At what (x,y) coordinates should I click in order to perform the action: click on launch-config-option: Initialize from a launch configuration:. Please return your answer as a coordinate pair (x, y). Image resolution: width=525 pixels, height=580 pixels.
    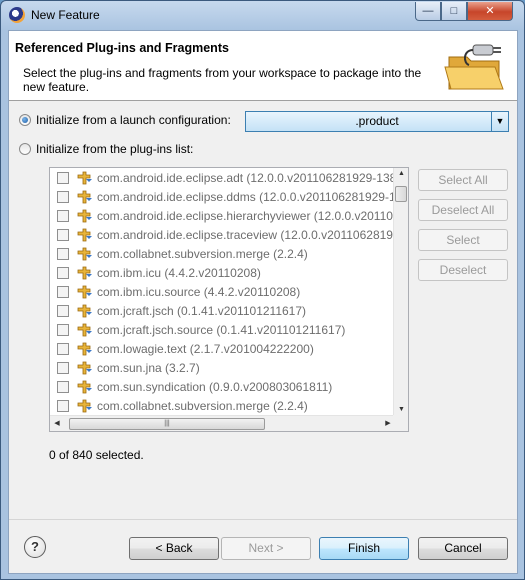
    Looking at the image, I should click on (125, 120).